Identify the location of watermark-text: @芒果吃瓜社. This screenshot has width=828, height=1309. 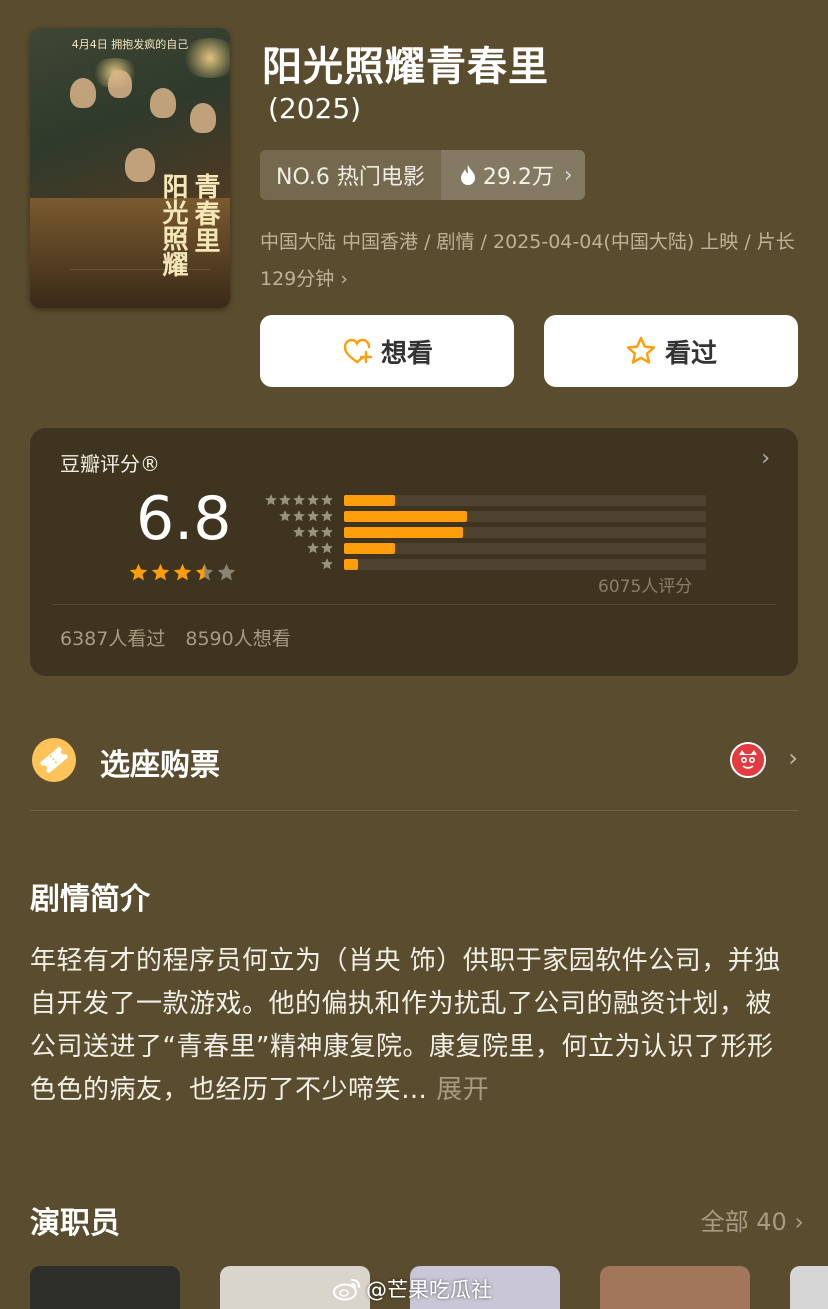
(429, 1290).